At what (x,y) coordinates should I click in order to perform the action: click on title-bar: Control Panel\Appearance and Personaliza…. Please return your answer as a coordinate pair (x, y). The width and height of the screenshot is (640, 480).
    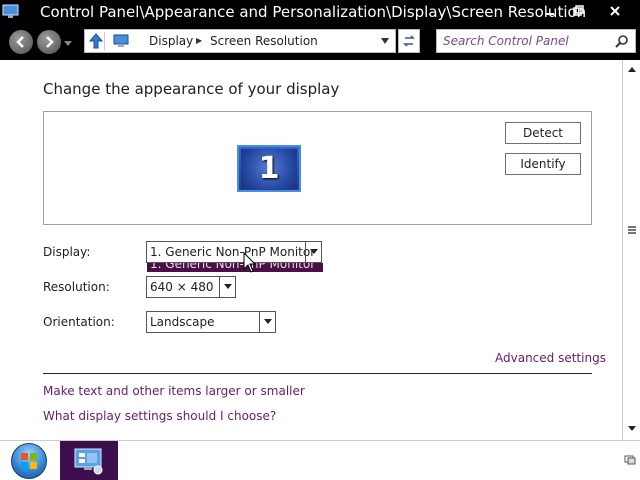
    Looking at the image, I should click on (320, 12).